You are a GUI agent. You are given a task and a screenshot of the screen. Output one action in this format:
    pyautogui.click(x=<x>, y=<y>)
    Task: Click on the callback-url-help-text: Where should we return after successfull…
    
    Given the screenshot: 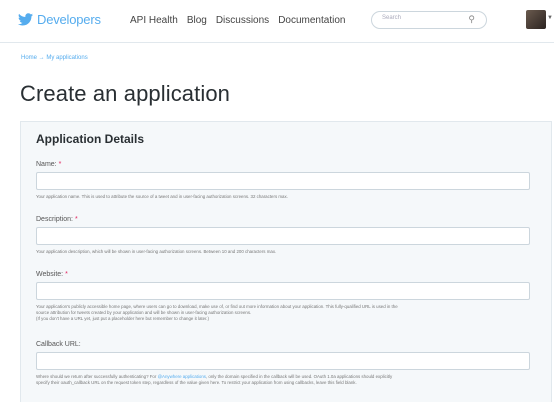 What is the action you would take?
    pyautogui.click(x=214, y=379)
    